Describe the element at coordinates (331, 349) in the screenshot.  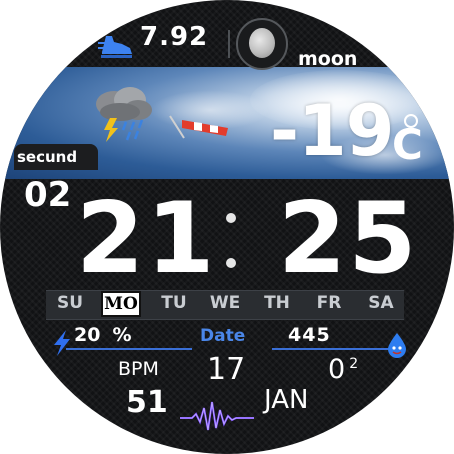
I see `water-underline` at that location.